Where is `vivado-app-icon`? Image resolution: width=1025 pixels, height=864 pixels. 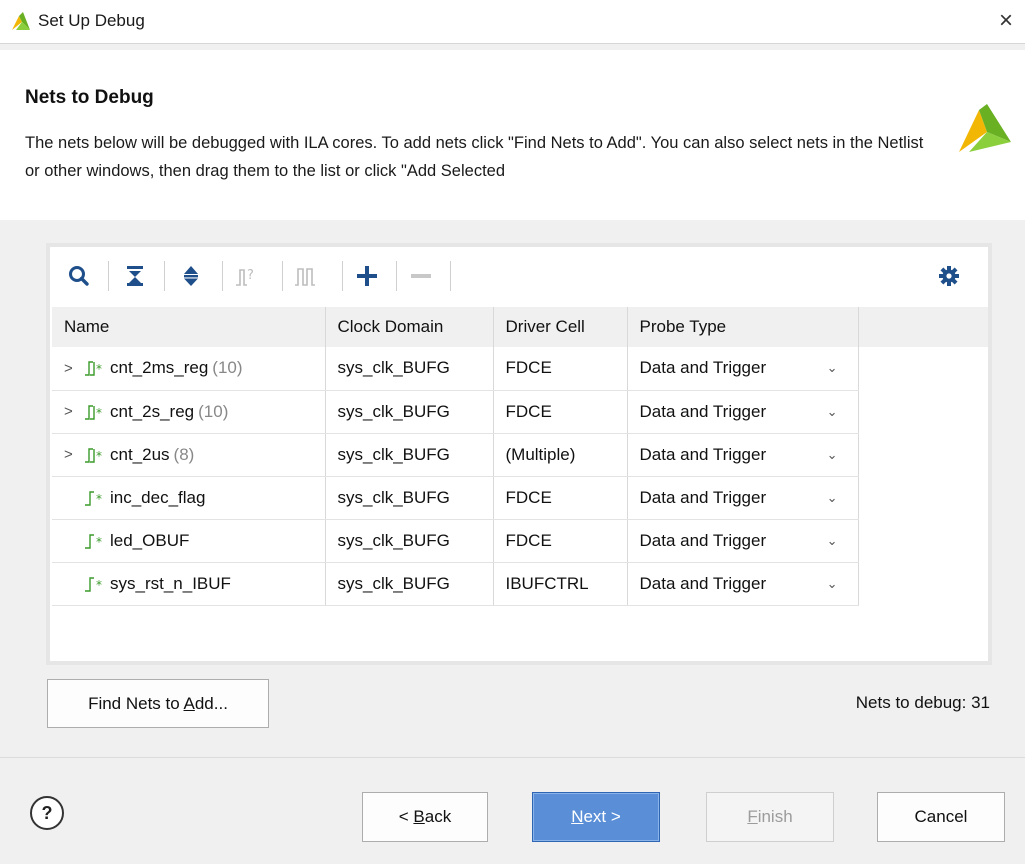
vivado-app-icon is located at coordinates (21, 21).